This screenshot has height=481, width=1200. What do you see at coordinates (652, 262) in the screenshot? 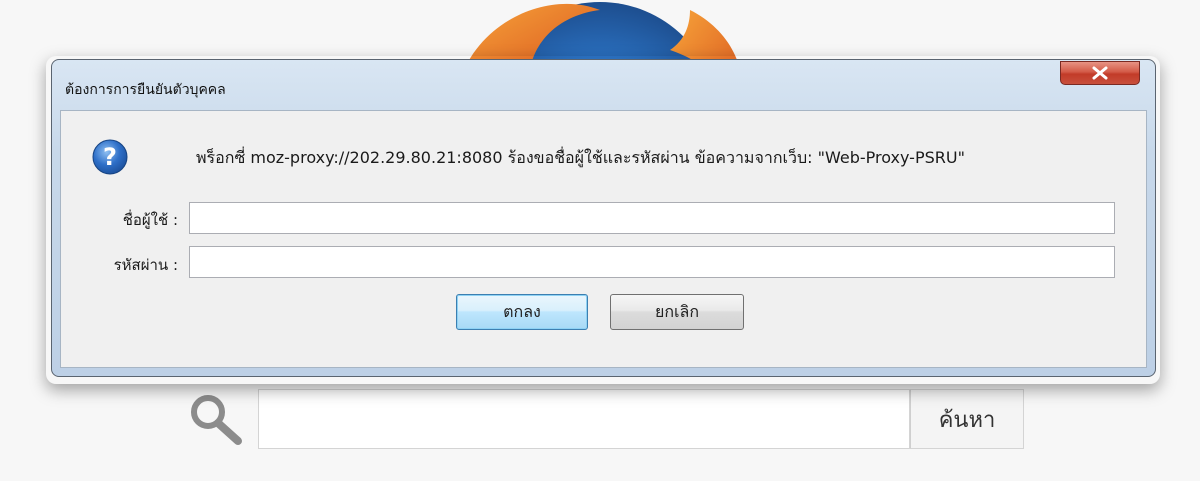
I see `password-field` at bounding box center [652, 262].